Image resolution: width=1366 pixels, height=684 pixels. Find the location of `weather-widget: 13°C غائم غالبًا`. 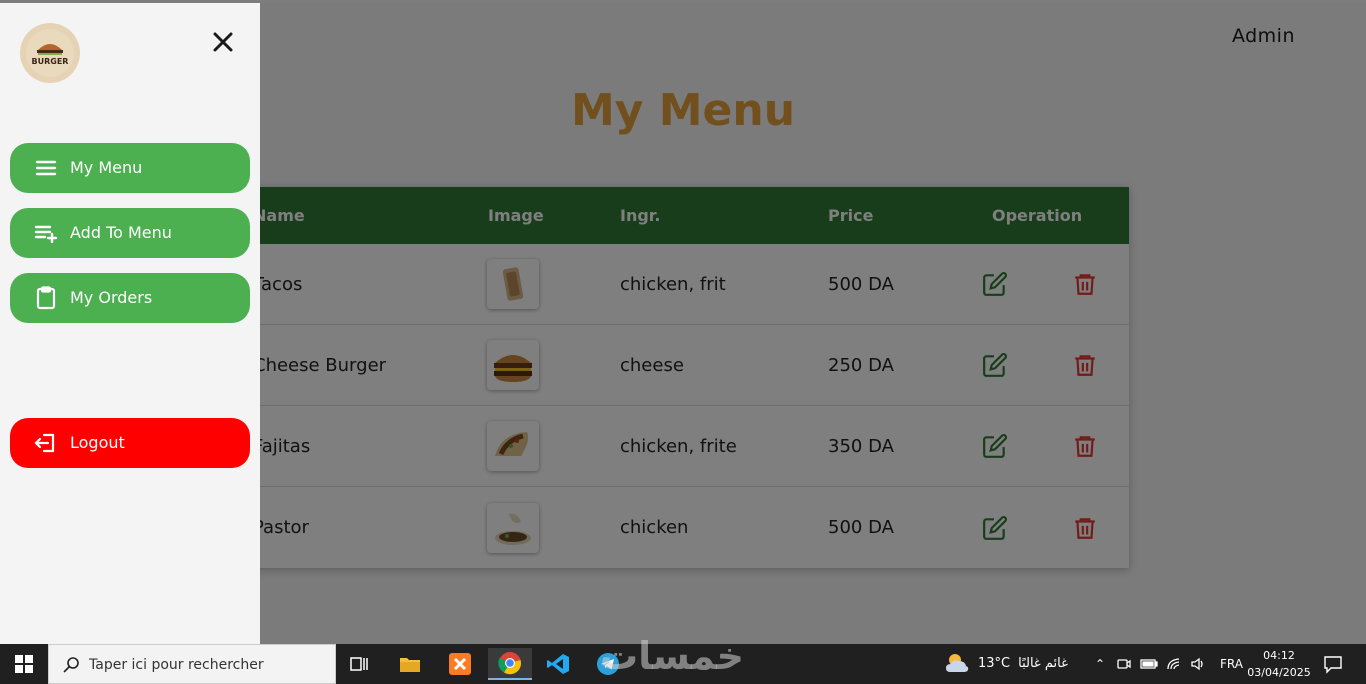

weather-widget: 13°C غائم غالبًا is located at coordinates (1006, 663).